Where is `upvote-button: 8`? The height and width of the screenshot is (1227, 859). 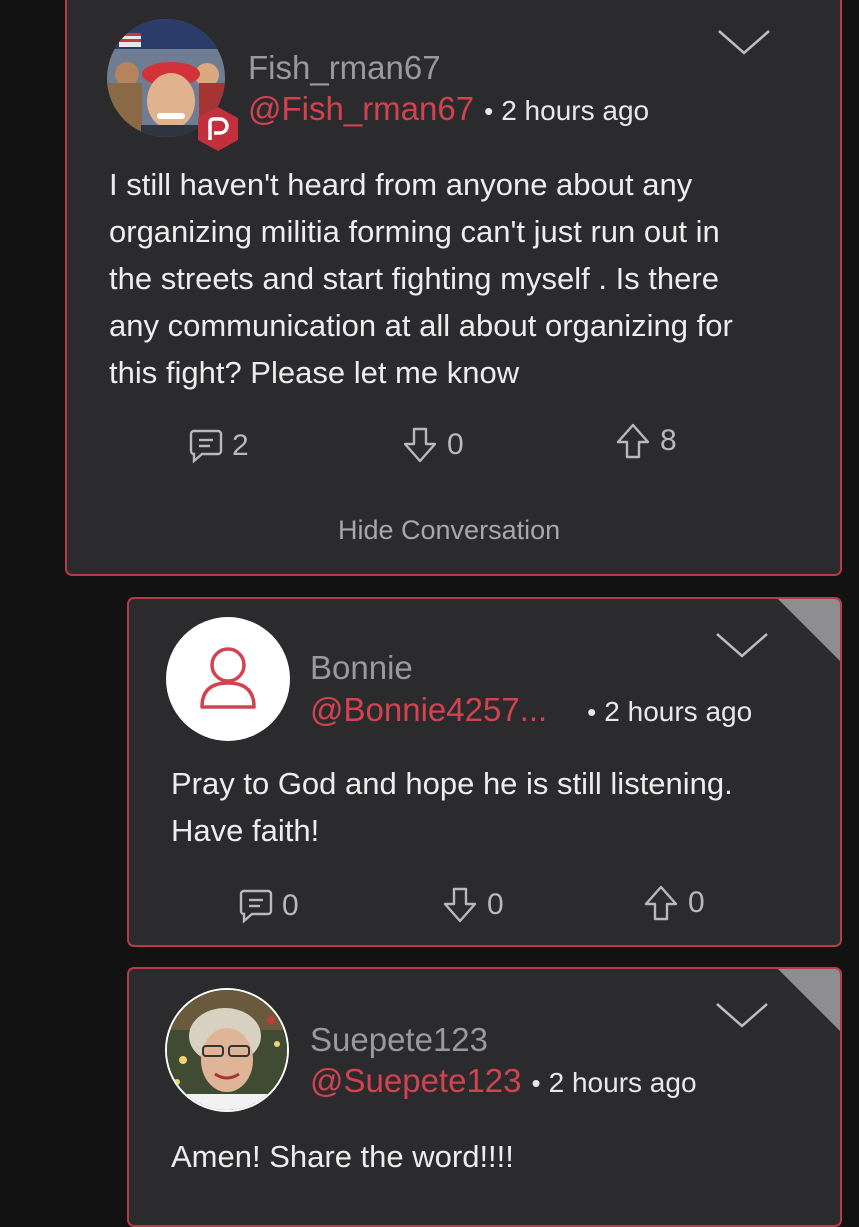
upvote-button: 8 is located at coordinates (645, 441).